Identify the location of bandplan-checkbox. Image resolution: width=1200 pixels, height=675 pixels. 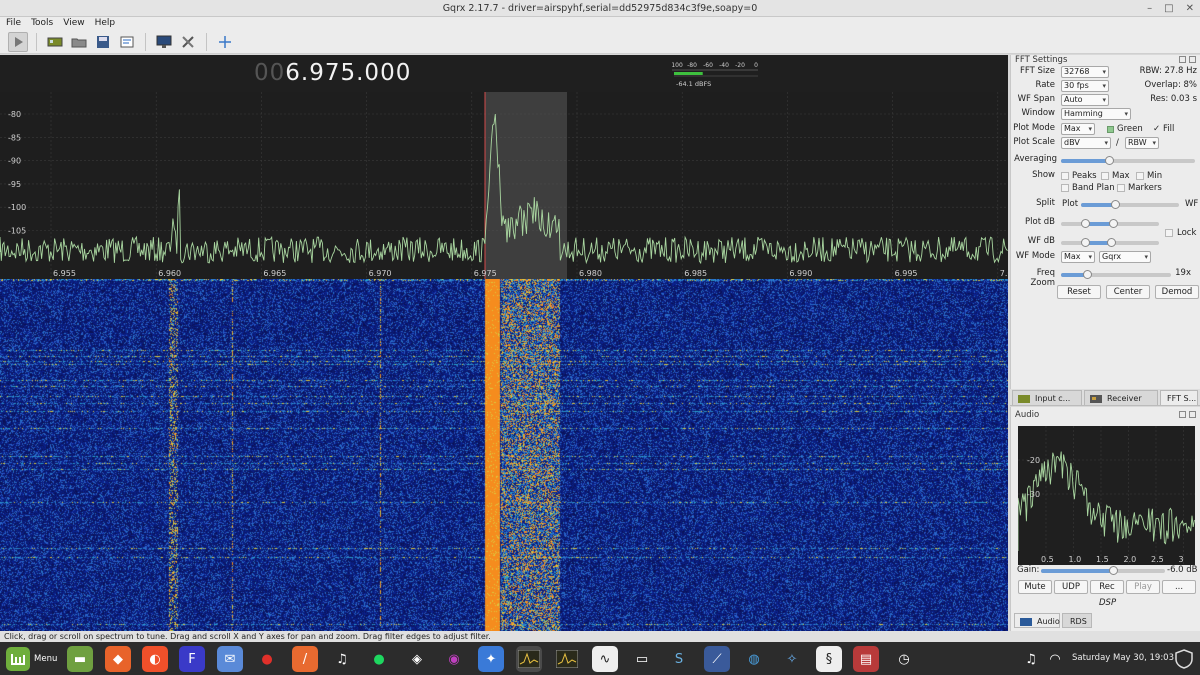
(1065, 188).